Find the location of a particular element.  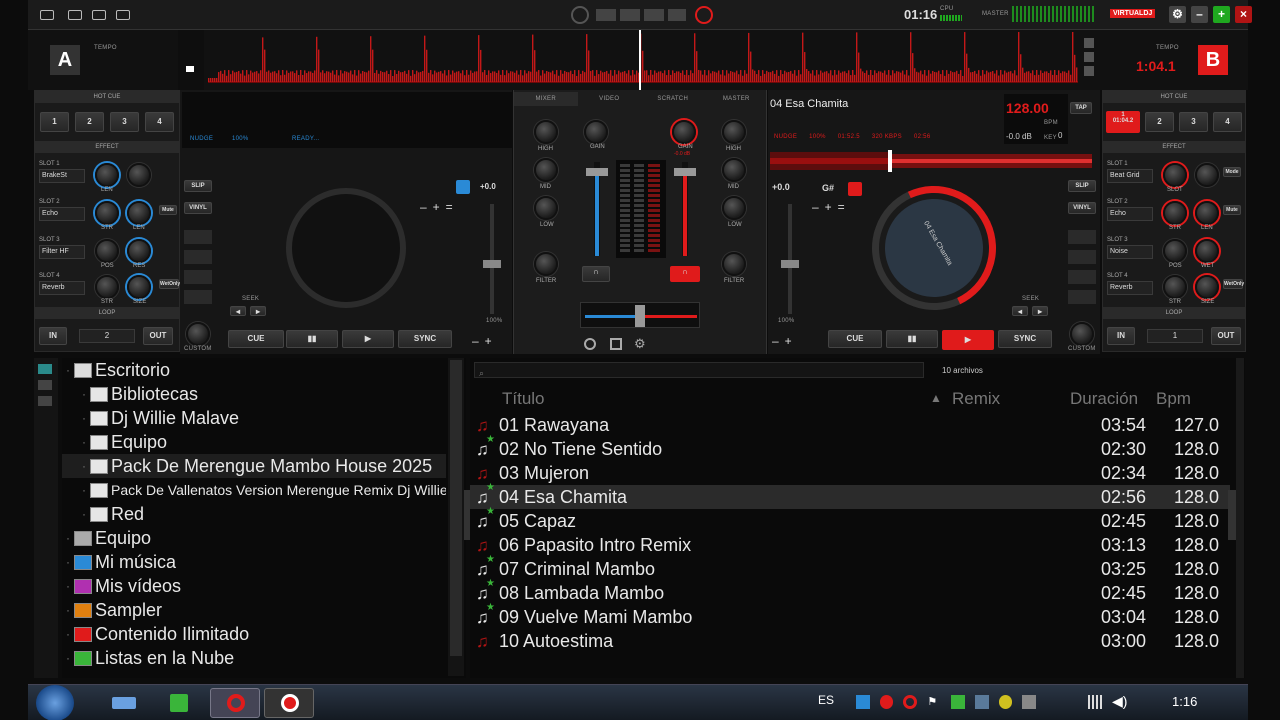

eq-mid-b-knob is located at coordinates (734, 170).